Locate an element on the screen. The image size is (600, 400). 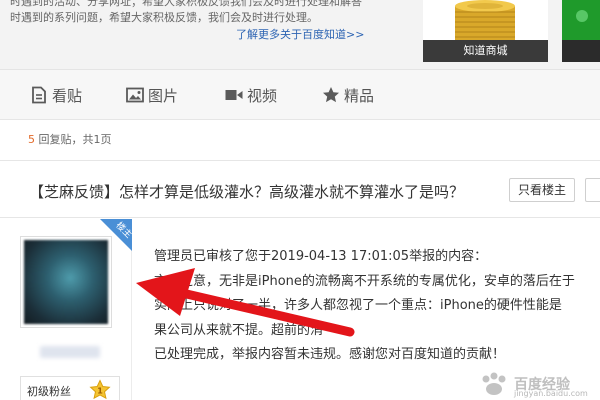
tab-videos: 视频 is located at coordinates (251, 95).